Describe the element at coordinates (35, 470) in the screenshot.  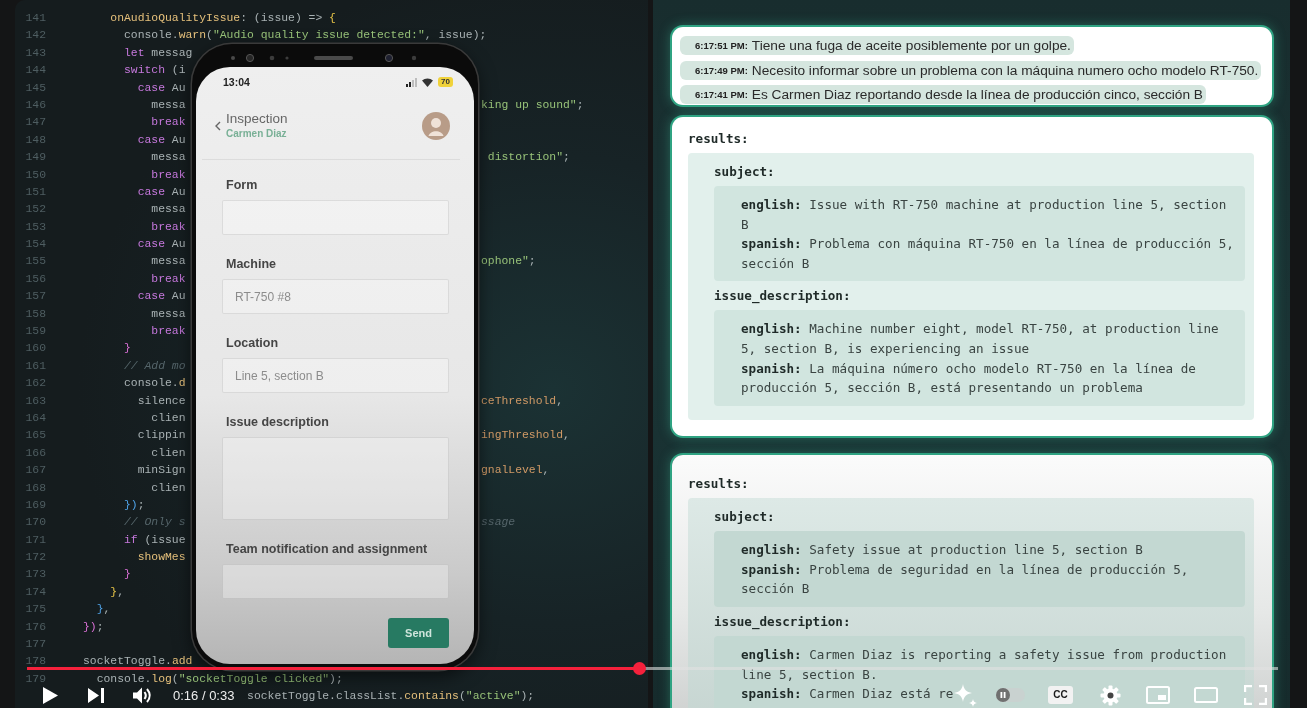
I see `line-number: 167` at that location.